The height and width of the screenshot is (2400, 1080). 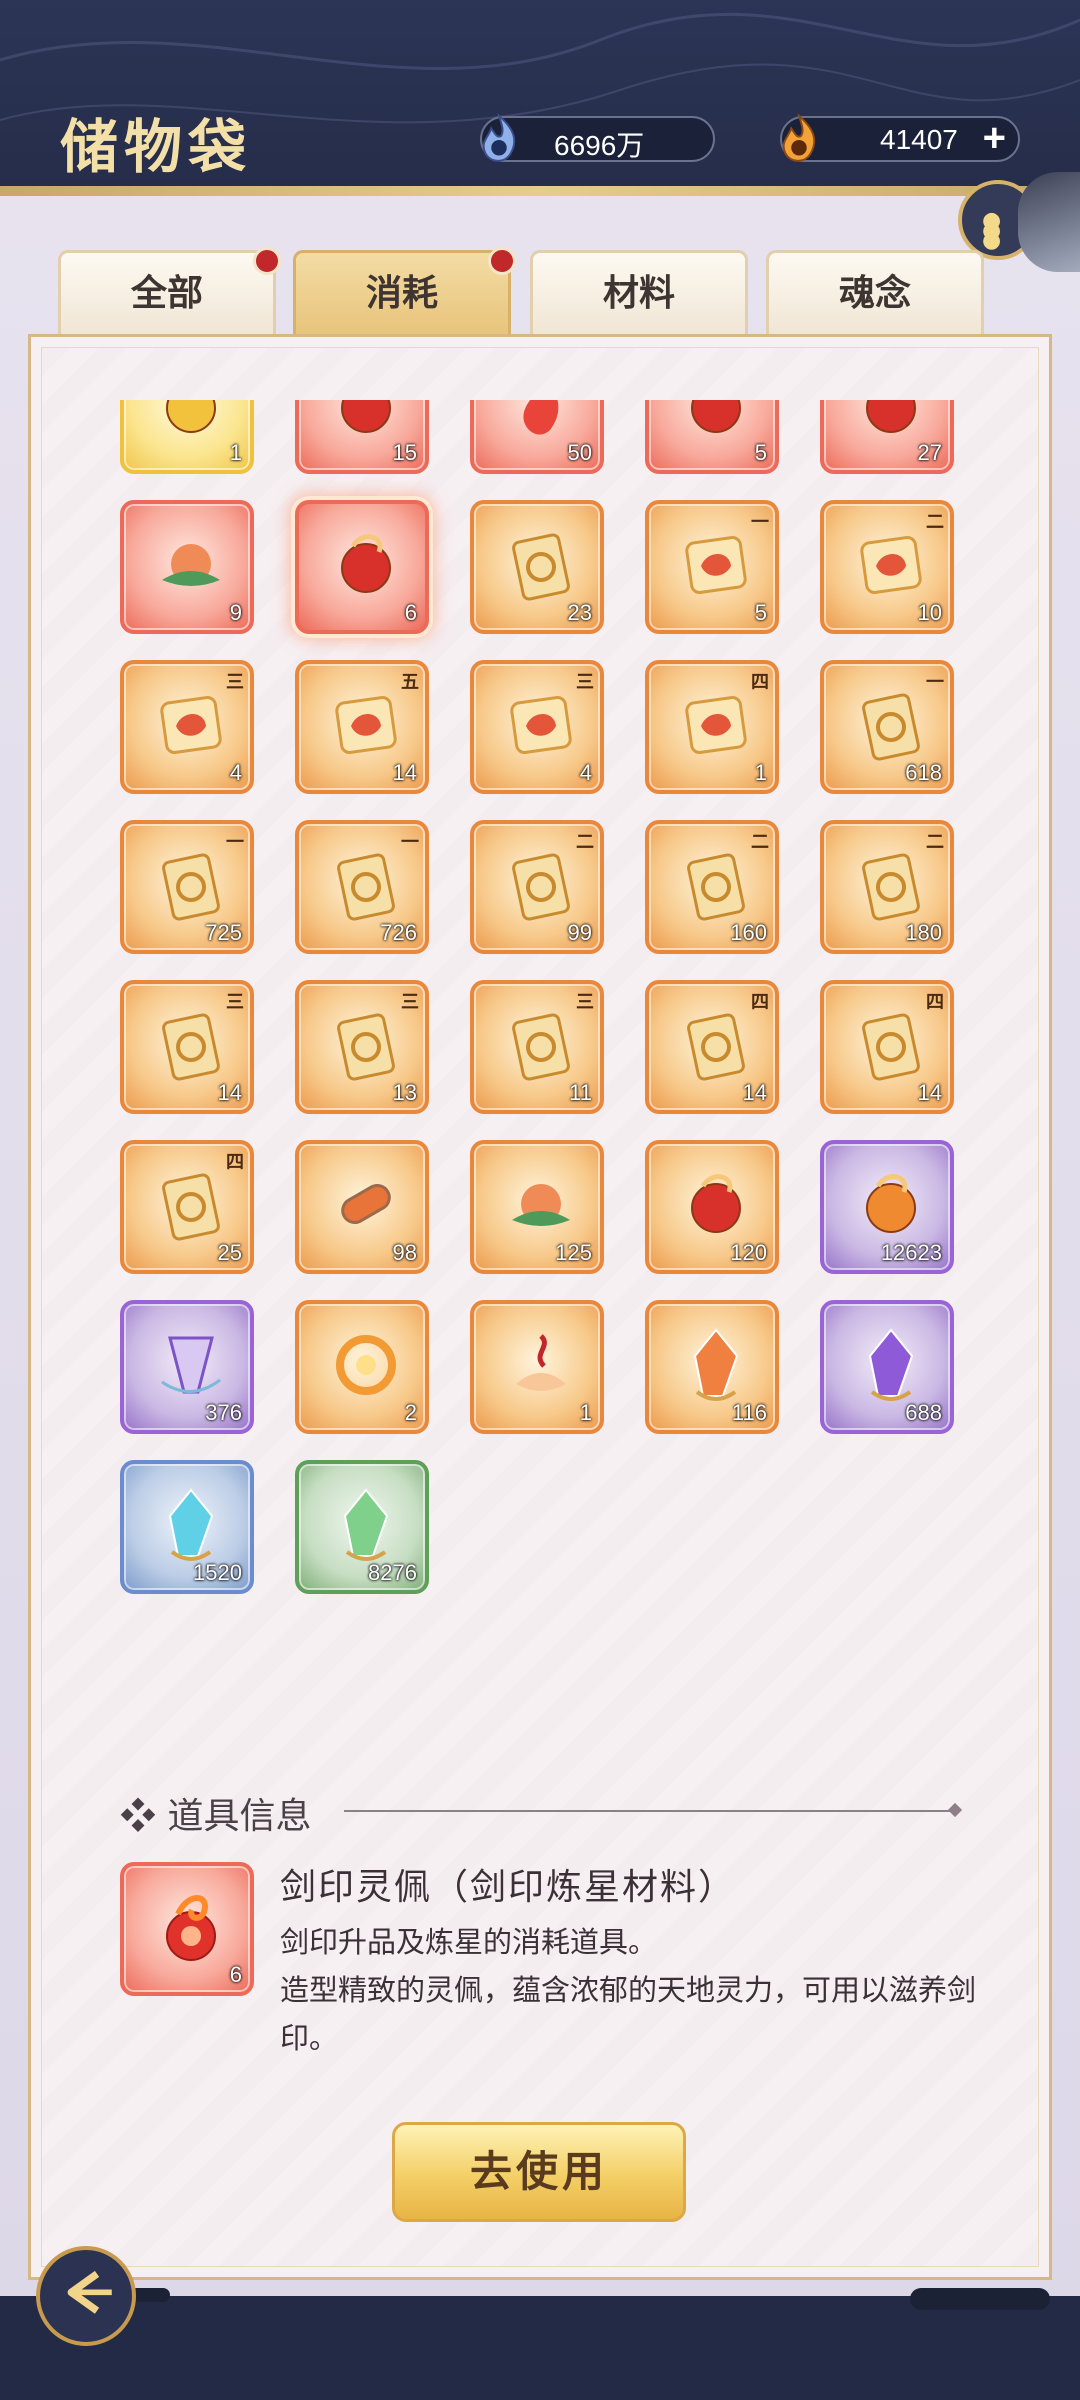 I want to click on orange-orb-icon, so click(x=891, y=1203).